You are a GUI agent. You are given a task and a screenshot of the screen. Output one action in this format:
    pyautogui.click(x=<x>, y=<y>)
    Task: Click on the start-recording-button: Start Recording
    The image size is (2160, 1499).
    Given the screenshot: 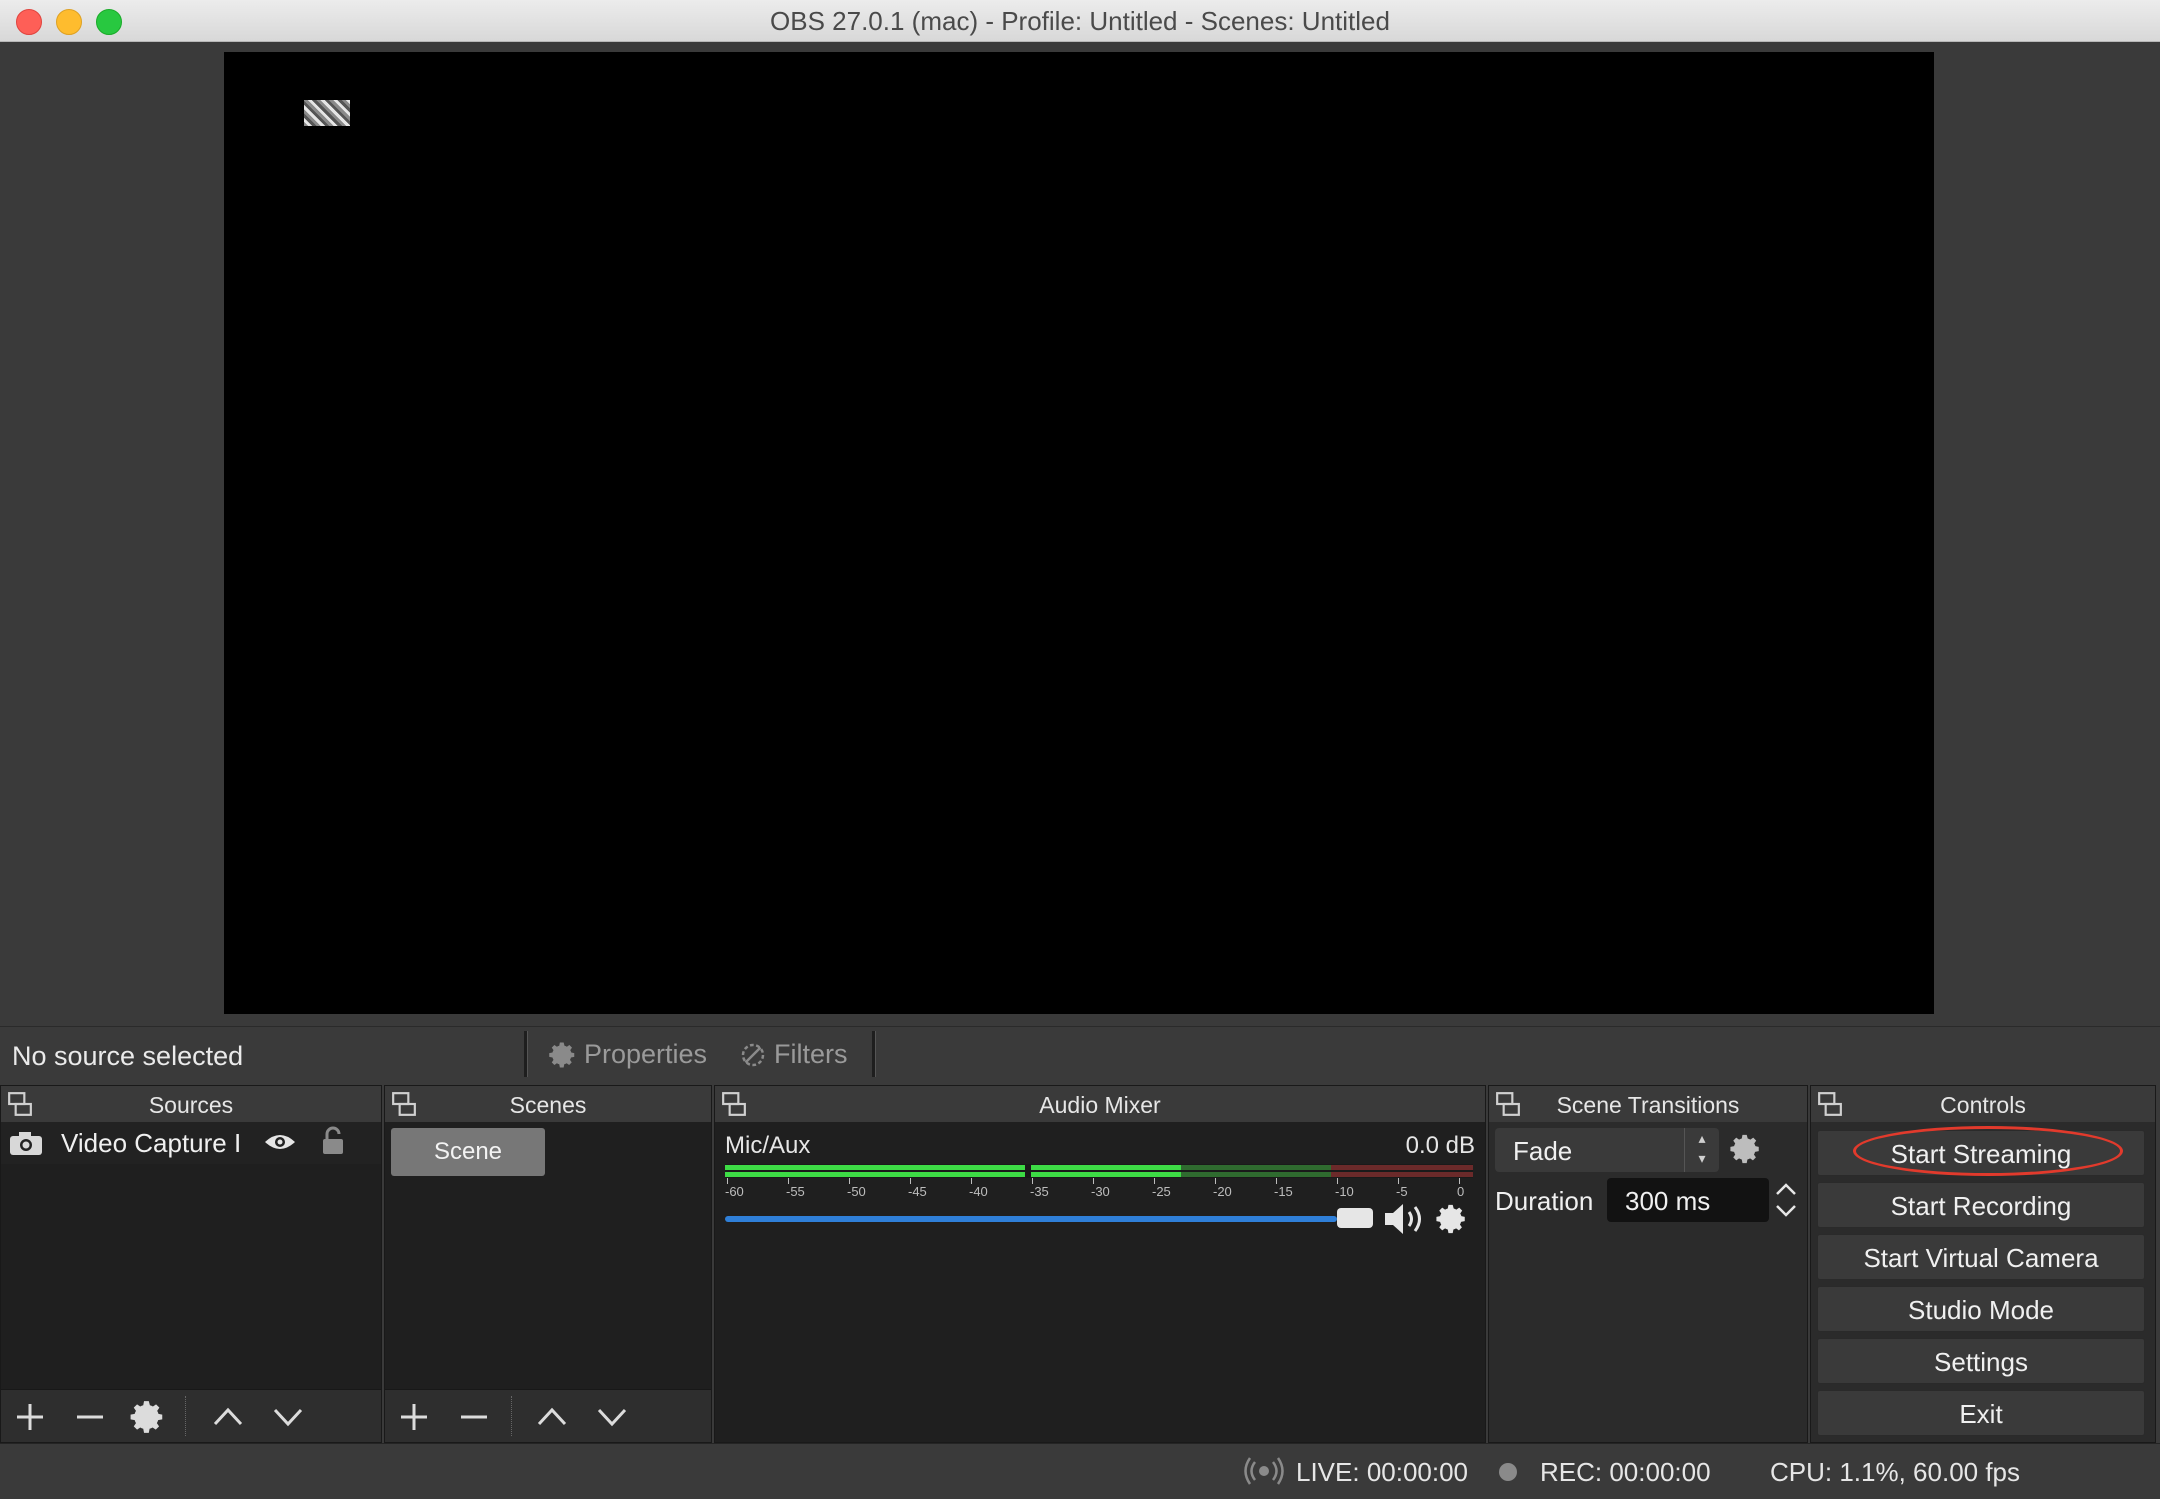 What is the action you would take?
    pyautogui.click(x=1981, y=1205)
    